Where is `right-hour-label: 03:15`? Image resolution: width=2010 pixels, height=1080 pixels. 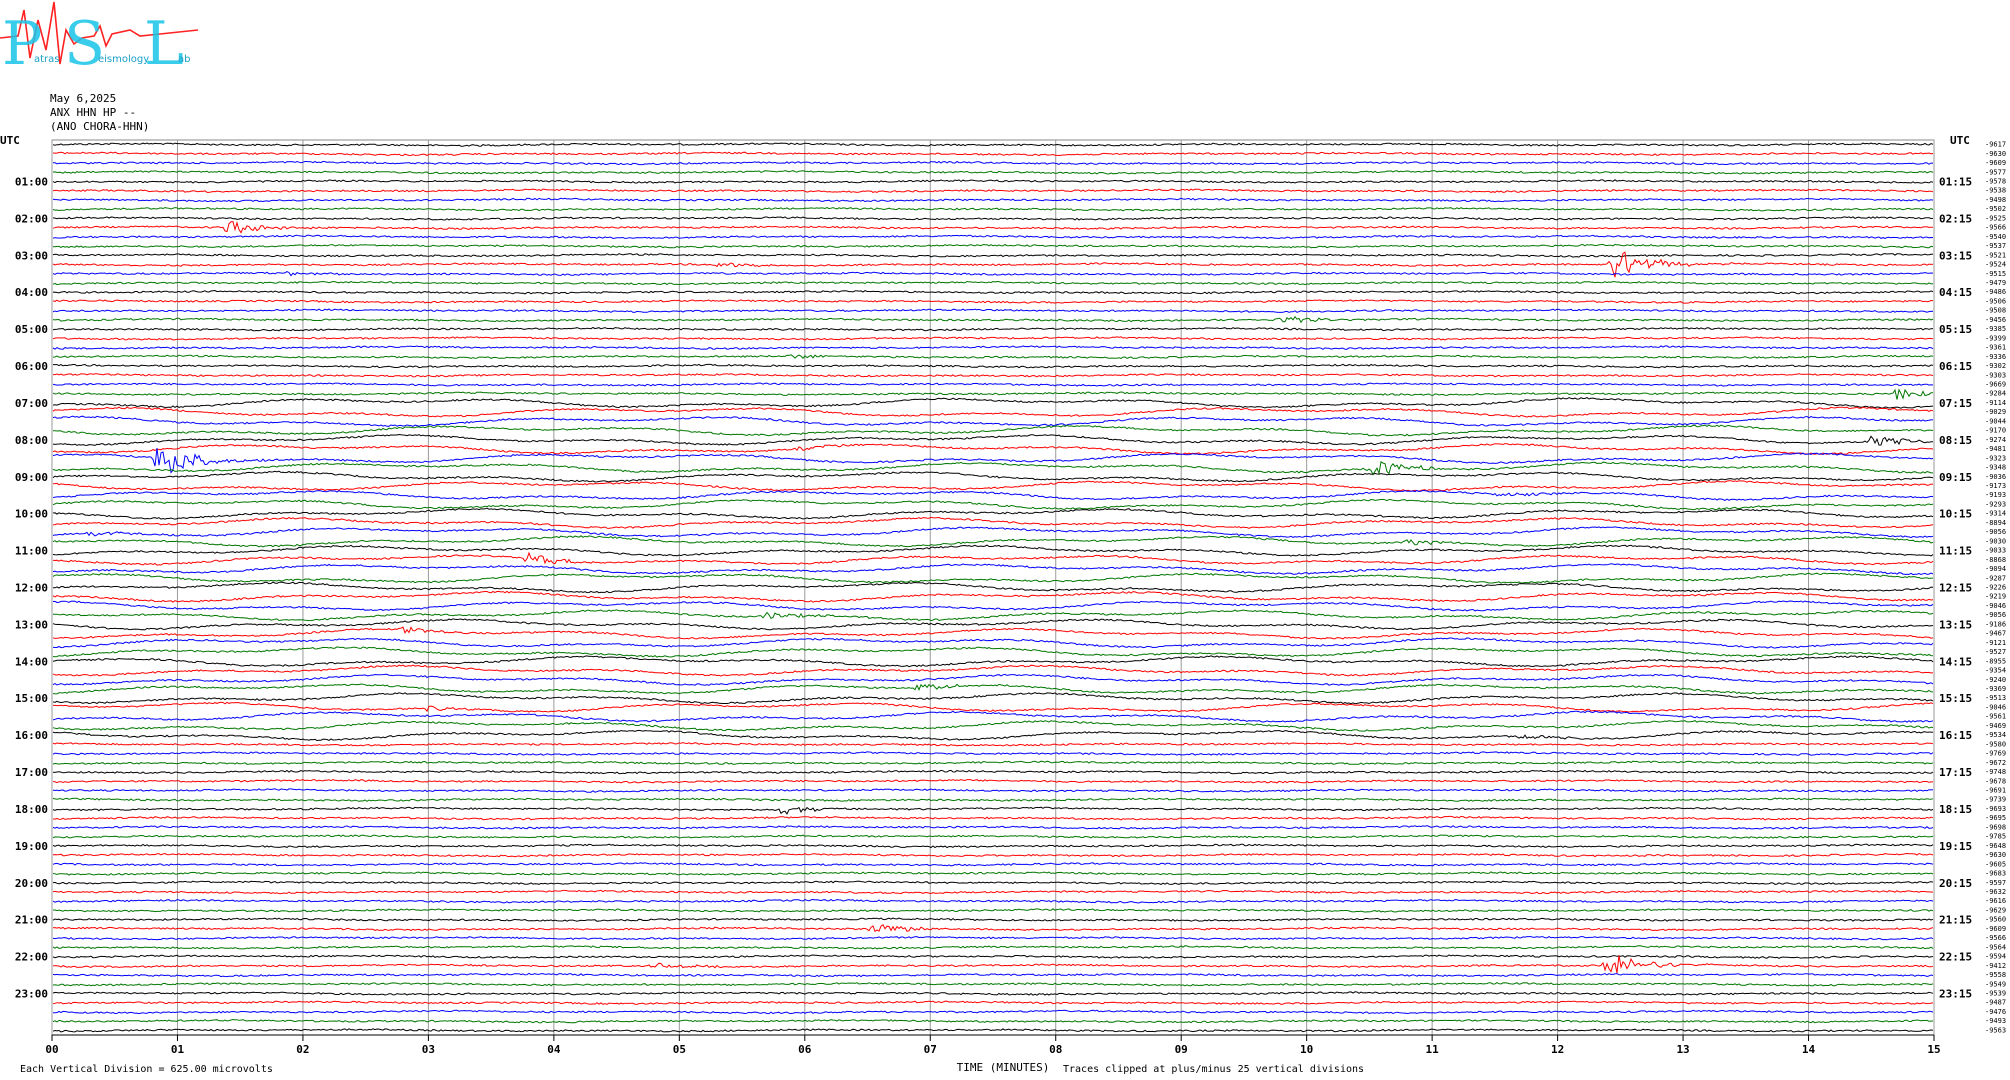
right-hour-label: 03:15 is located at coordinates (1955, 255).